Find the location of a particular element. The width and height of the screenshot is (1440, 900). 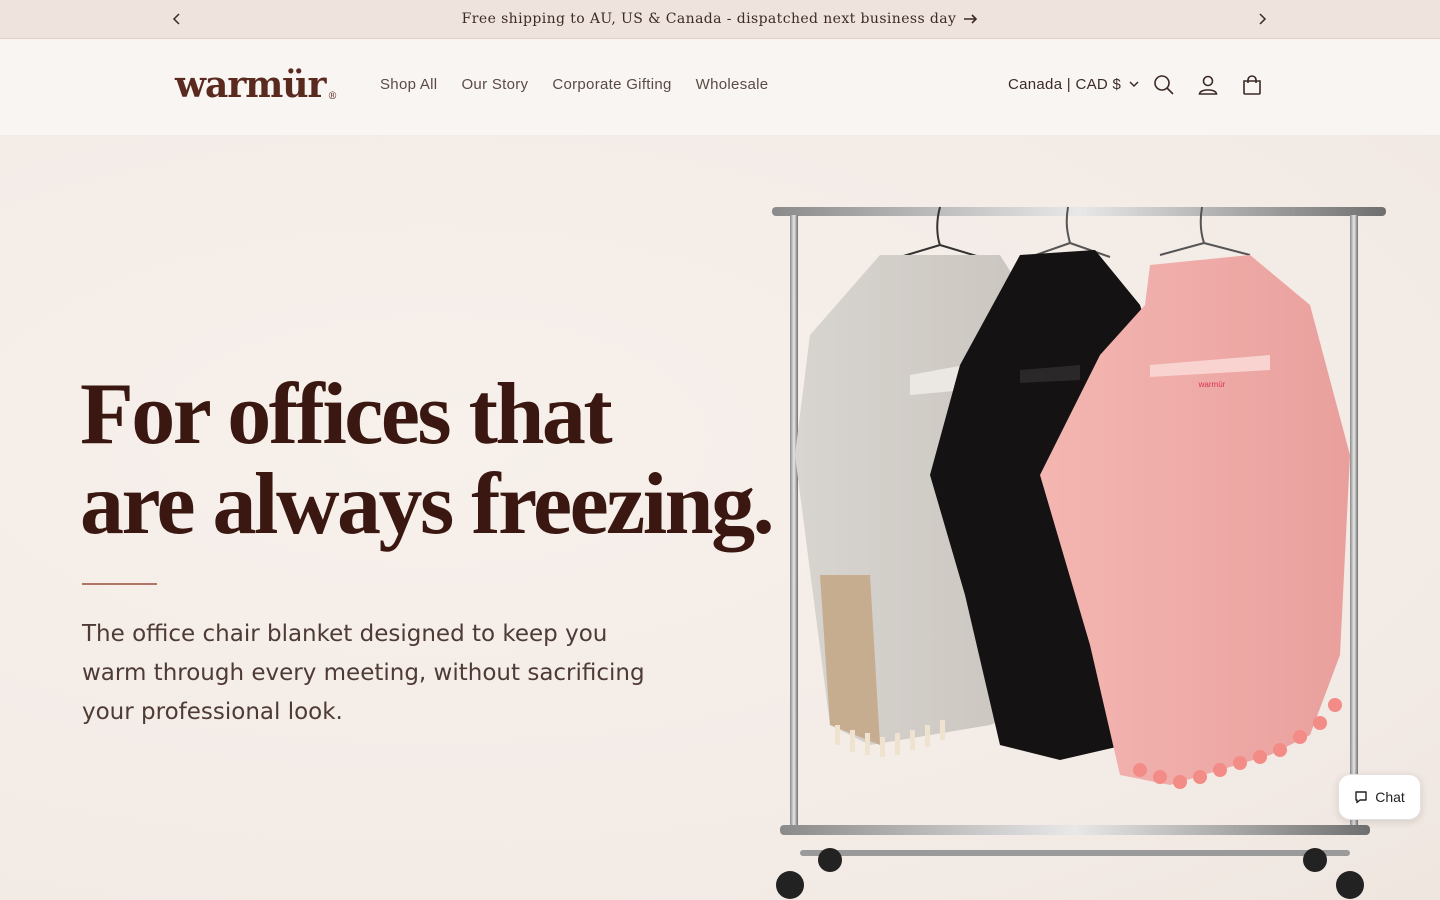

nav-shop-all: Shop All is located at coordinates (408, 84).